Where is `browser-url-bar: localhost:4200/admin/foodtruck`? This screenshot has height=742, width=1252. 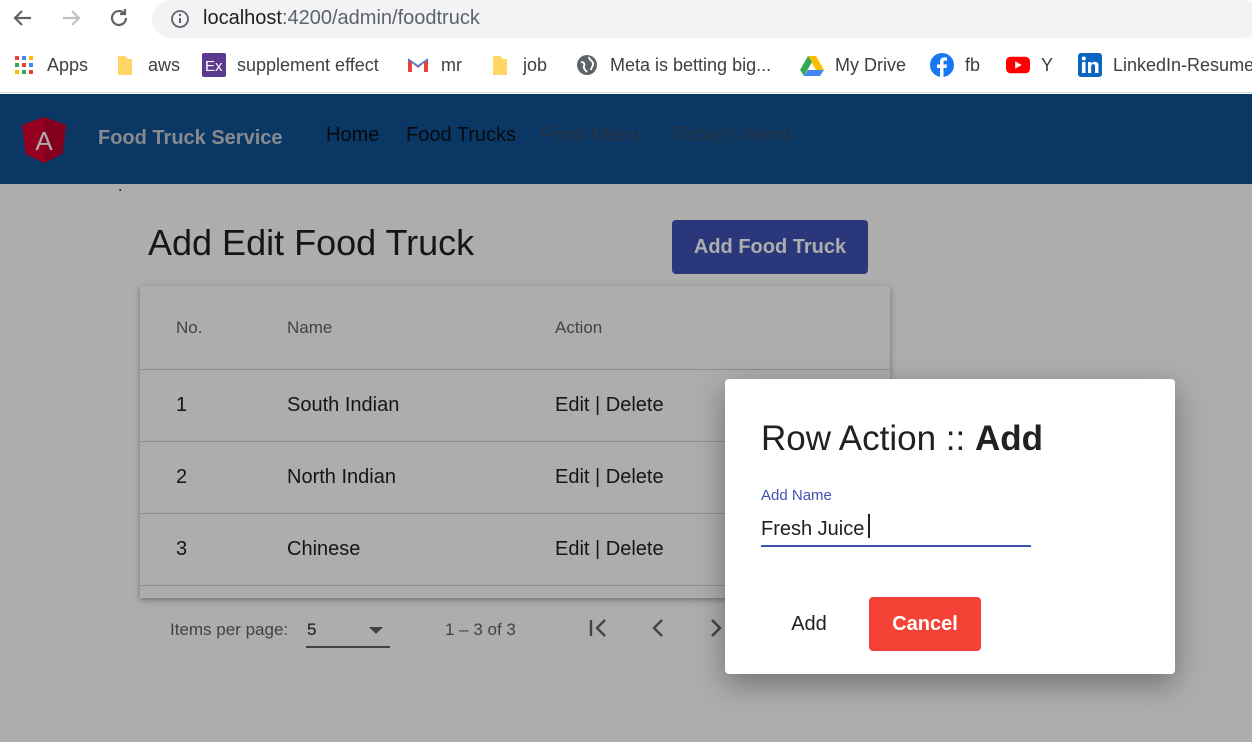 browser-url-bar: localhost:4200/admin/foodtruck is located at coordinates (626, 20).